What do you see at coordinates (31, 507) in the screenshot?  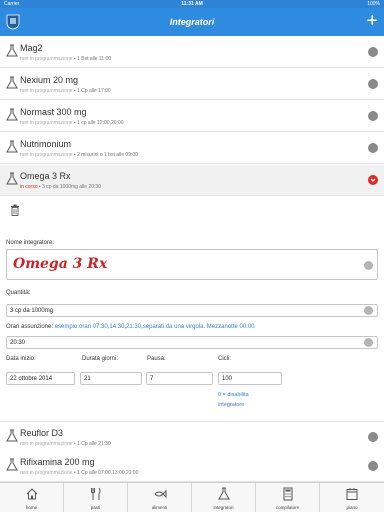 I see `tab-label: home` at bounding box center [31, 507].